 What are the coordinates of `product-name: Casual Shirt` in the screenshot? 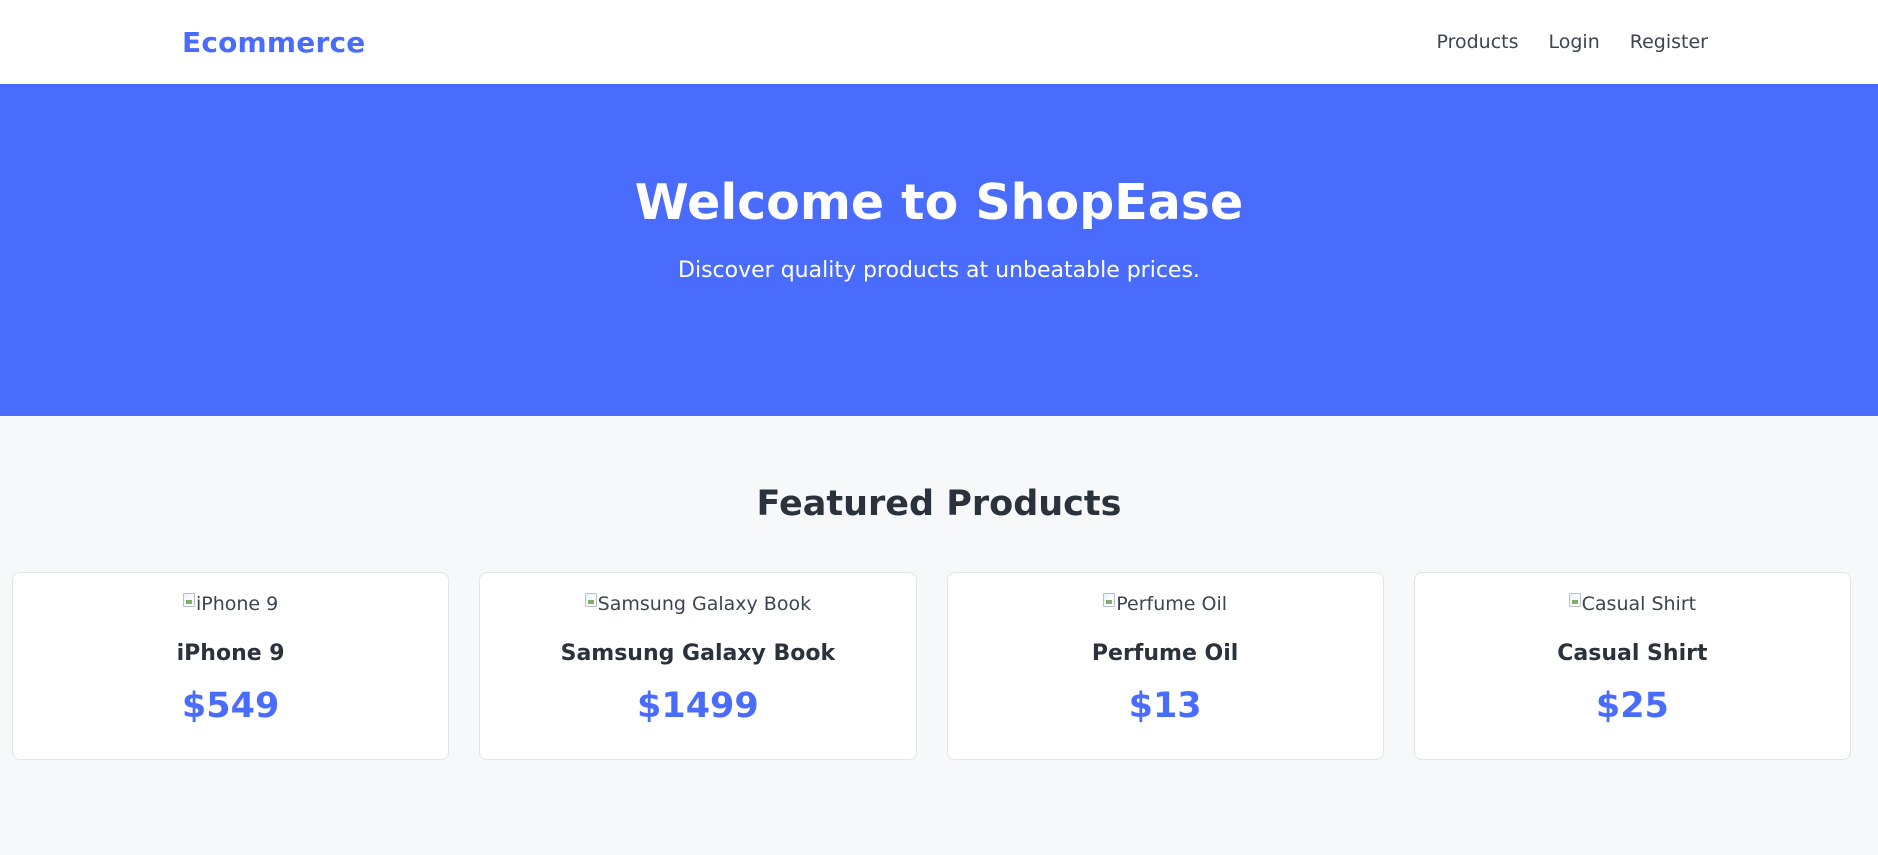 It's located at (1632, 653).